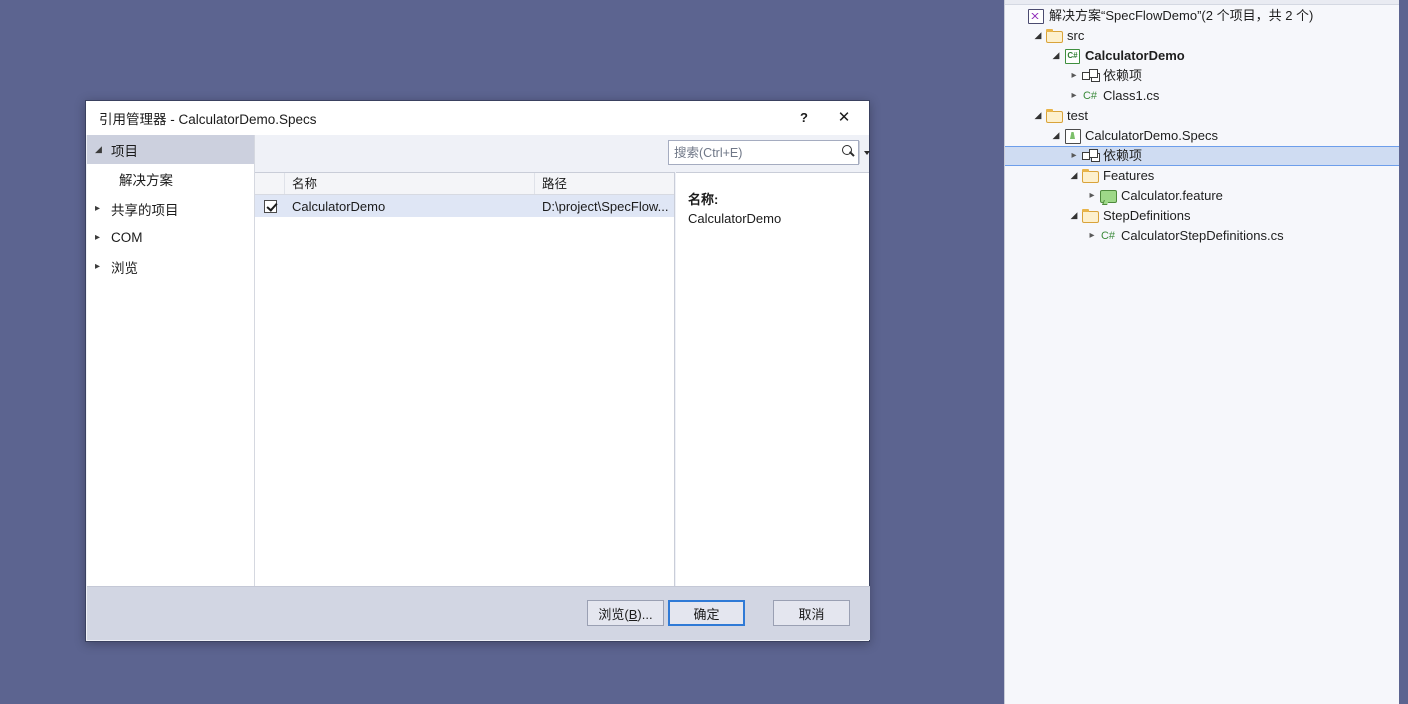  Describe the element at coordinates (804, 118) in the screenshot. I see `help-icon: ?` at that location.